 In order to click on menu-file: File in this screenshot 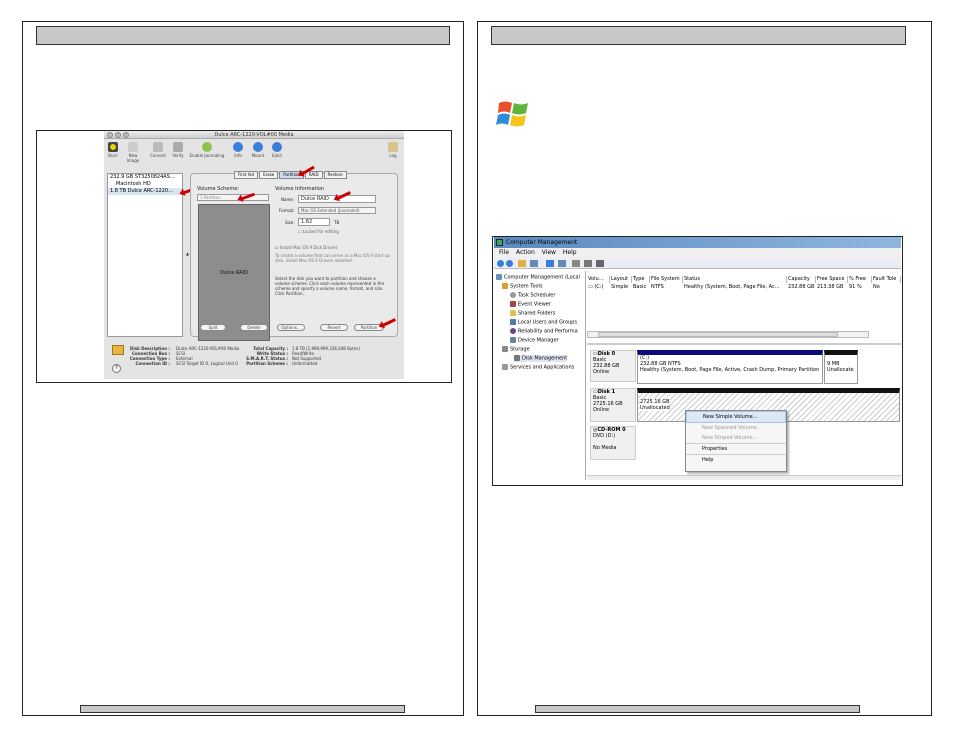, I will do `click(504, 252)`.